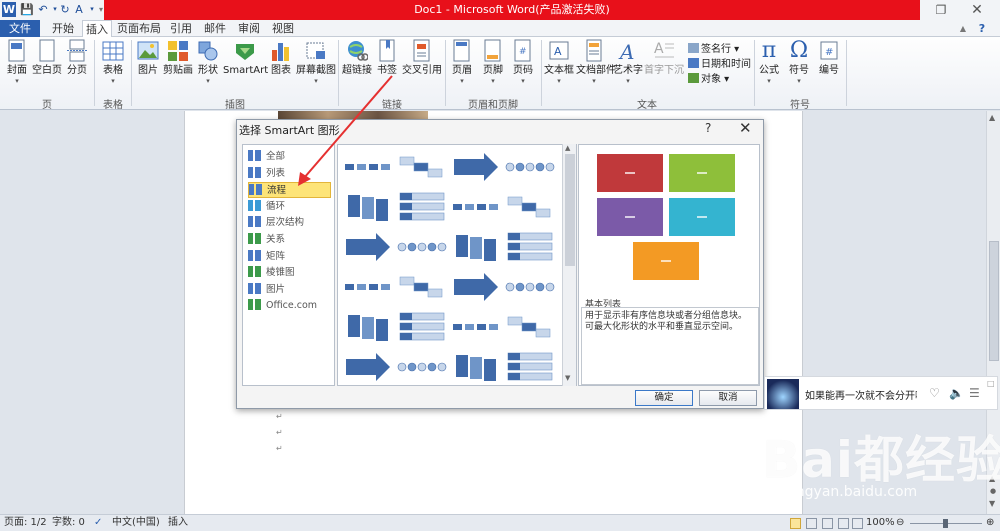  What do you see at coordinates (289, 223) in the screenshot?
I see `category-item: 层次结构` at bounding box center [289, 223].